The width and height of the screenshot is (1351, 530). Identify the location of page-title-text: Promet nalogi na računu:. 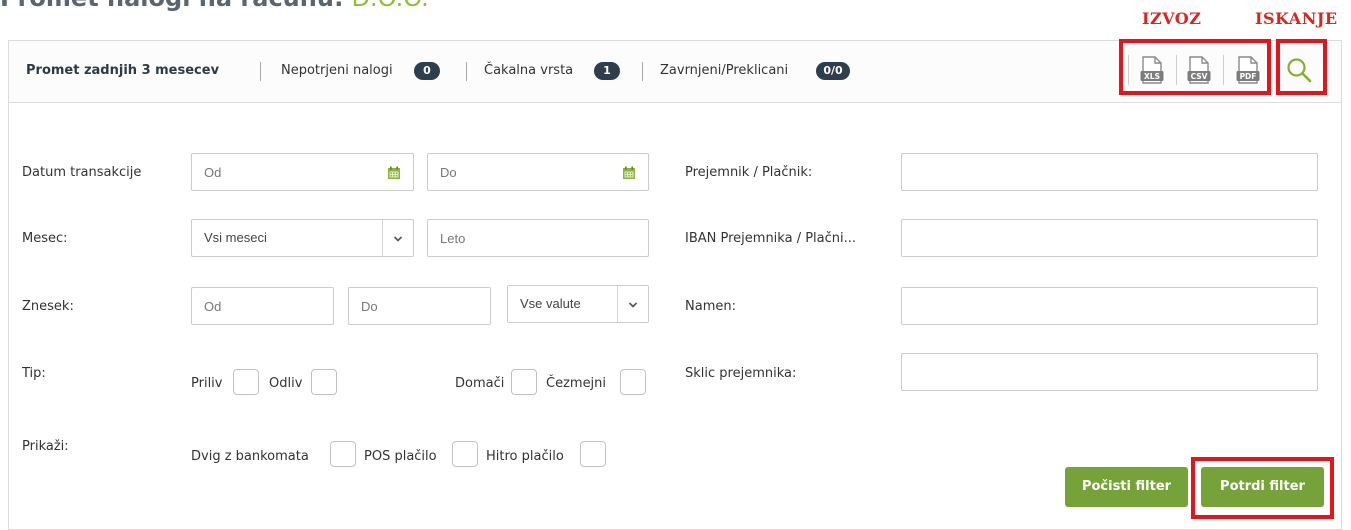
(172, 6).